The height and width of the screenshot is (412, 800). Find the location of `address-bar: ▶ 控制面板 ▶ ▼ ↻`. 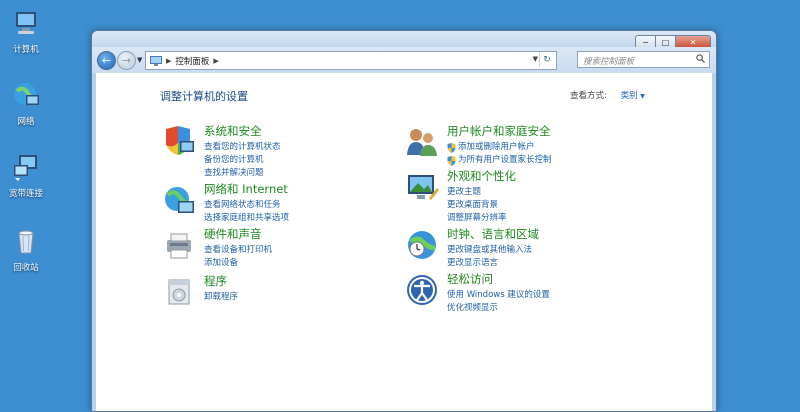

address-bar: ▶ 控制面板 ▶ ▼ ↻ is located at coordinates (351, 60).